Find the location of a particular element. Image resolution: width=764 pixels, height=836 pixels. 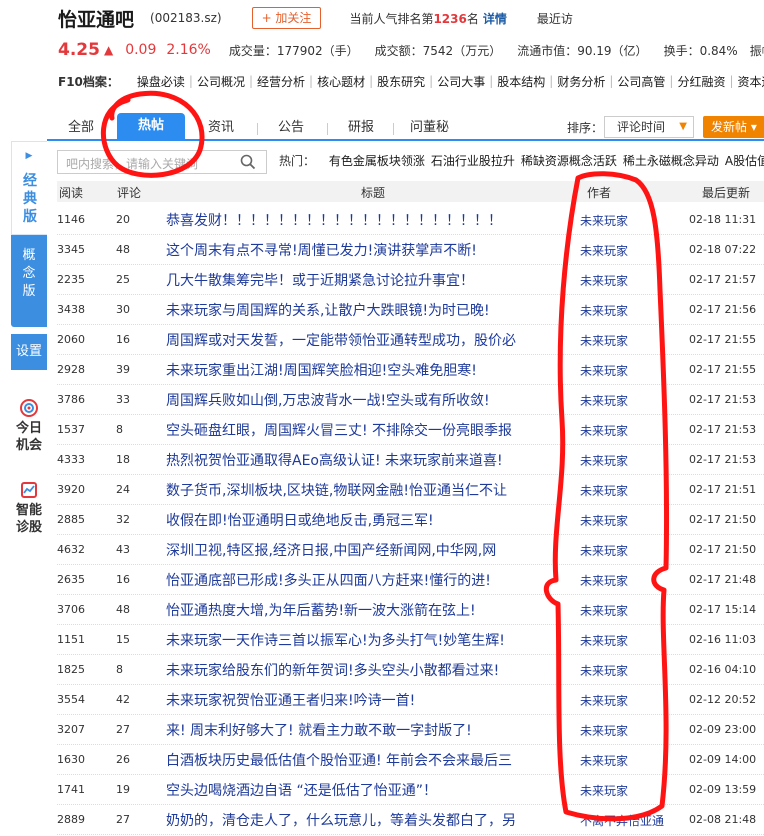

recent-visits: 最近访 is located at coordinates (555, 18).